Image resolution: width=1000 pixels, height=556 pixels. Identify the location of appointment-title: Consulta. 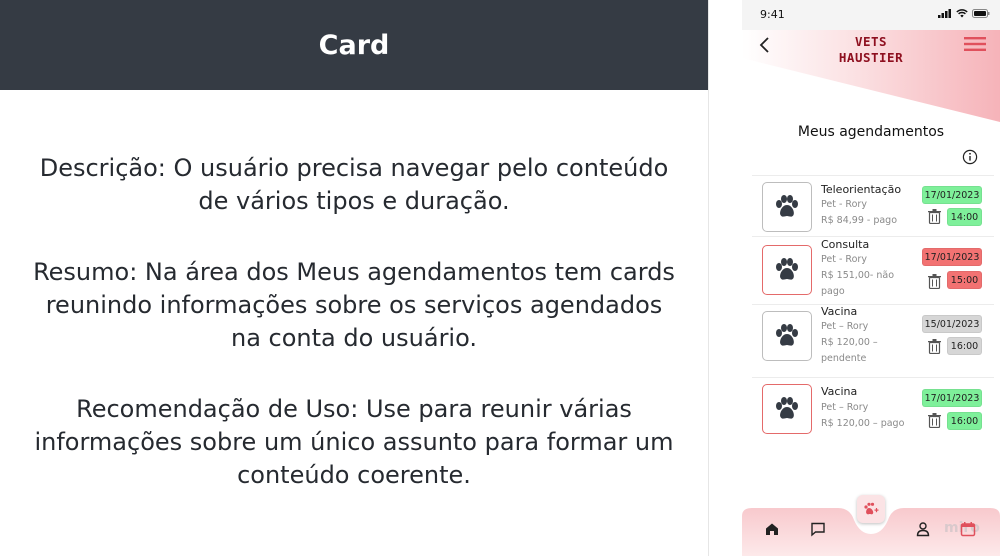
(845, 244).